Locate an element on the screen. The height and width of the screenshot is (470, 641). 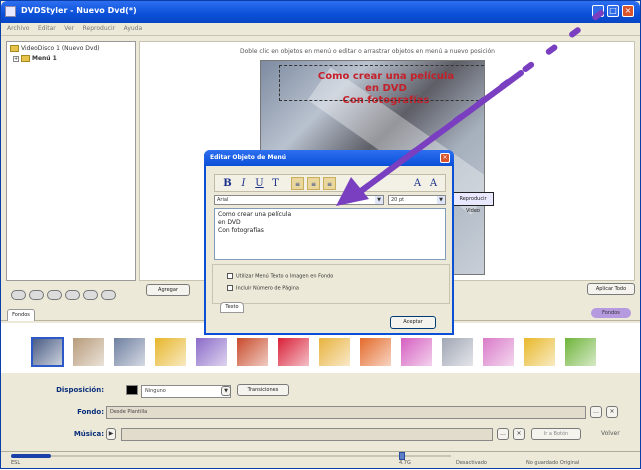
status-mode: Desactivado is located at coordinates (471, 463).